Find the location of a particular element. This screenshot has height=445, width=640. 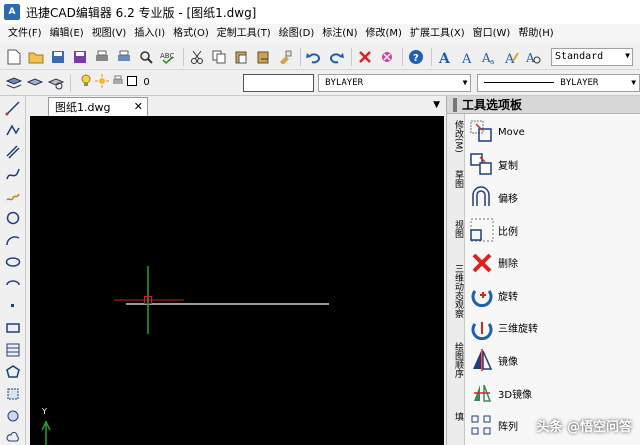

help-icon: ? is located at coordinates (416, 57).